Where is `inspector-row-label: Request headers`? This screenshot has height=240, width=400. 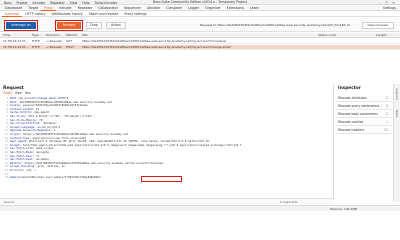 inspector-row-label: Request headers is located at coordinates (351, 130).